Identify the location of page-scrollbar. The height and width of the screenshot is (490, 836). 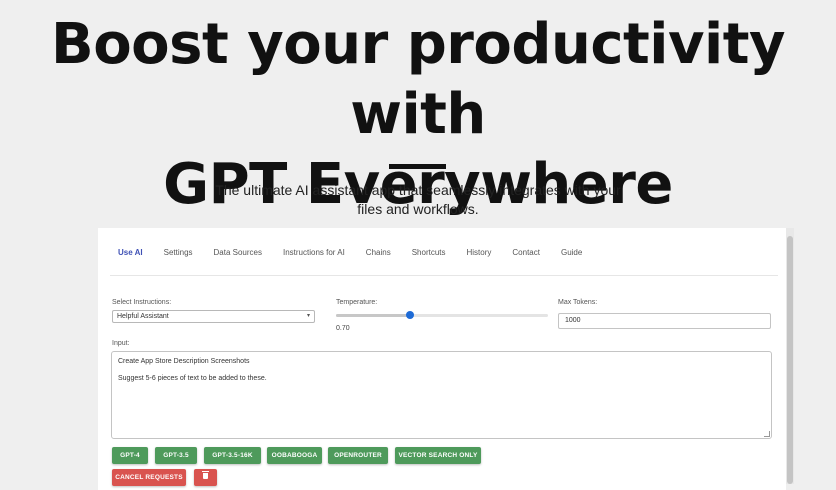
(790, 356).